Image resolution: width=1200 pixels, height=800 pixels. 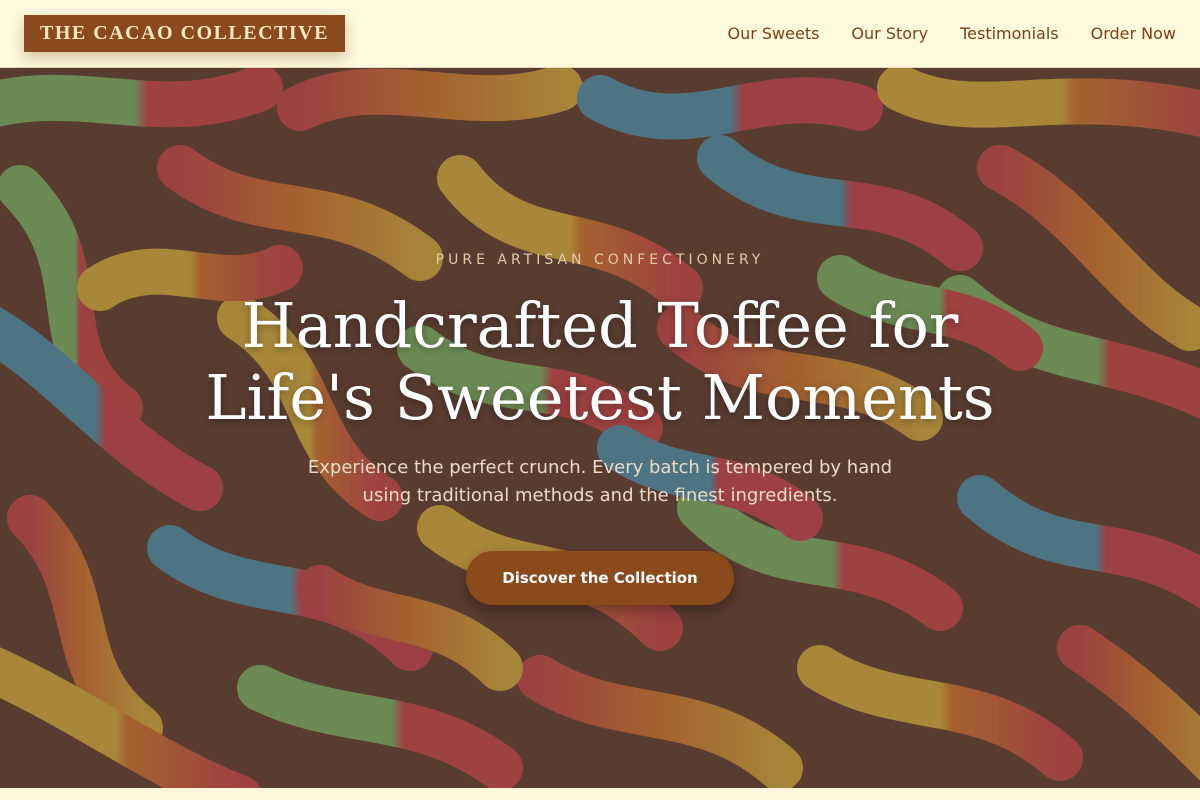 What do you see at coordinates (600, 260) in the screenshot?
I see `hero-eyebrow: PURE ARTISAN CONFECTIONERY` at bounding box center [600, 260].